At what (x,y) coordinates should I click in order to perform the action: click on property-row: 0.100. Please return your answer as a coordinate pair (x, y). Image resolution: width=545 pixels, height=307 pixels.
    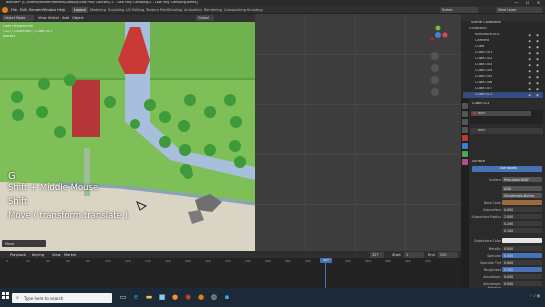
    Looking at the image, I should click on (506, 231).